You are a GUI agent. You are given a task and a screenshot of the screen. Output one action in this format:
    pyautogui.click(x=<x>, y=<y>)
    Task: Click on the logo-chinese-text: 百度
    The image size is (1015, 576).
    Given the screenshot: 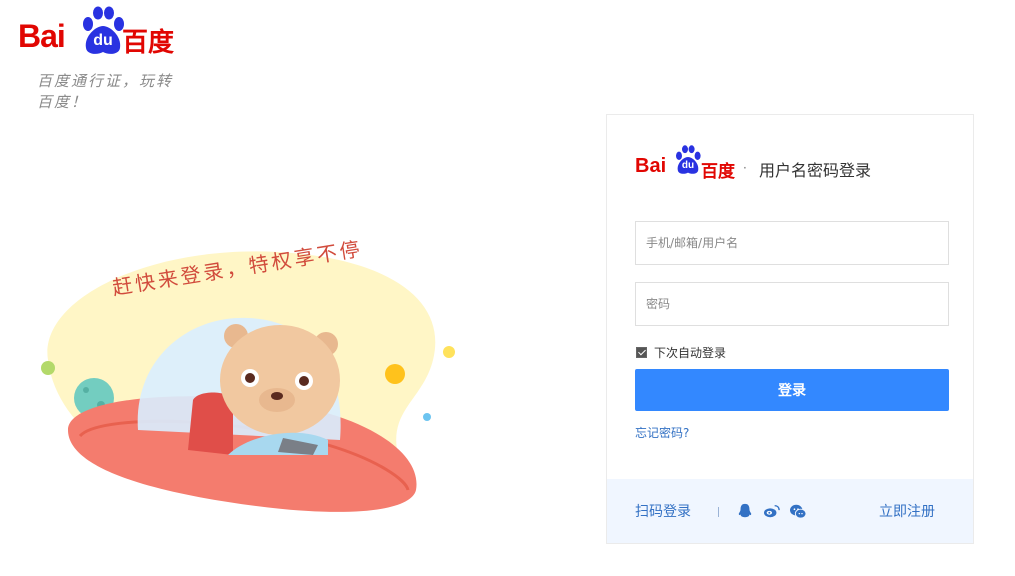 What is the action you would take?
    pyautogui.click(x=148, y=42)
    